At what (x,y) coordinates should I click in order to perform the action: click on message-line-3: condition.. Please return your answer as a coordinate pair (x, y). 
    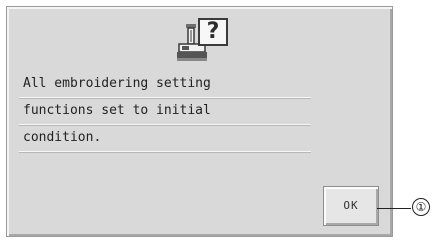
    Looking at the image, I should click on (165, 138).